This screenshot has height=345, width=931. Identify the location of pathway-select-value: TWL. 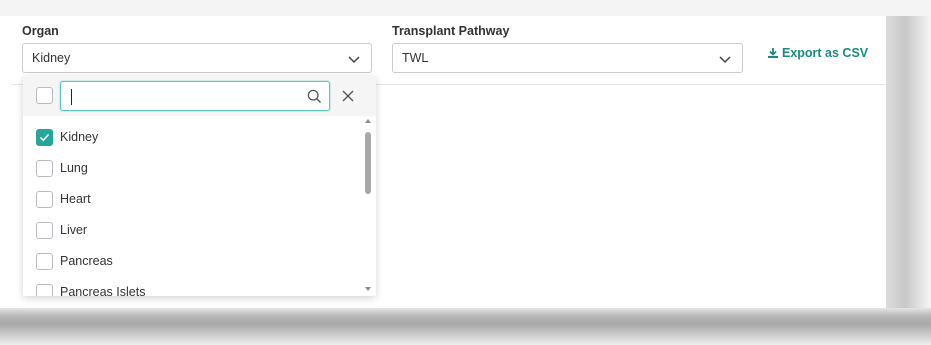
(415, 58).